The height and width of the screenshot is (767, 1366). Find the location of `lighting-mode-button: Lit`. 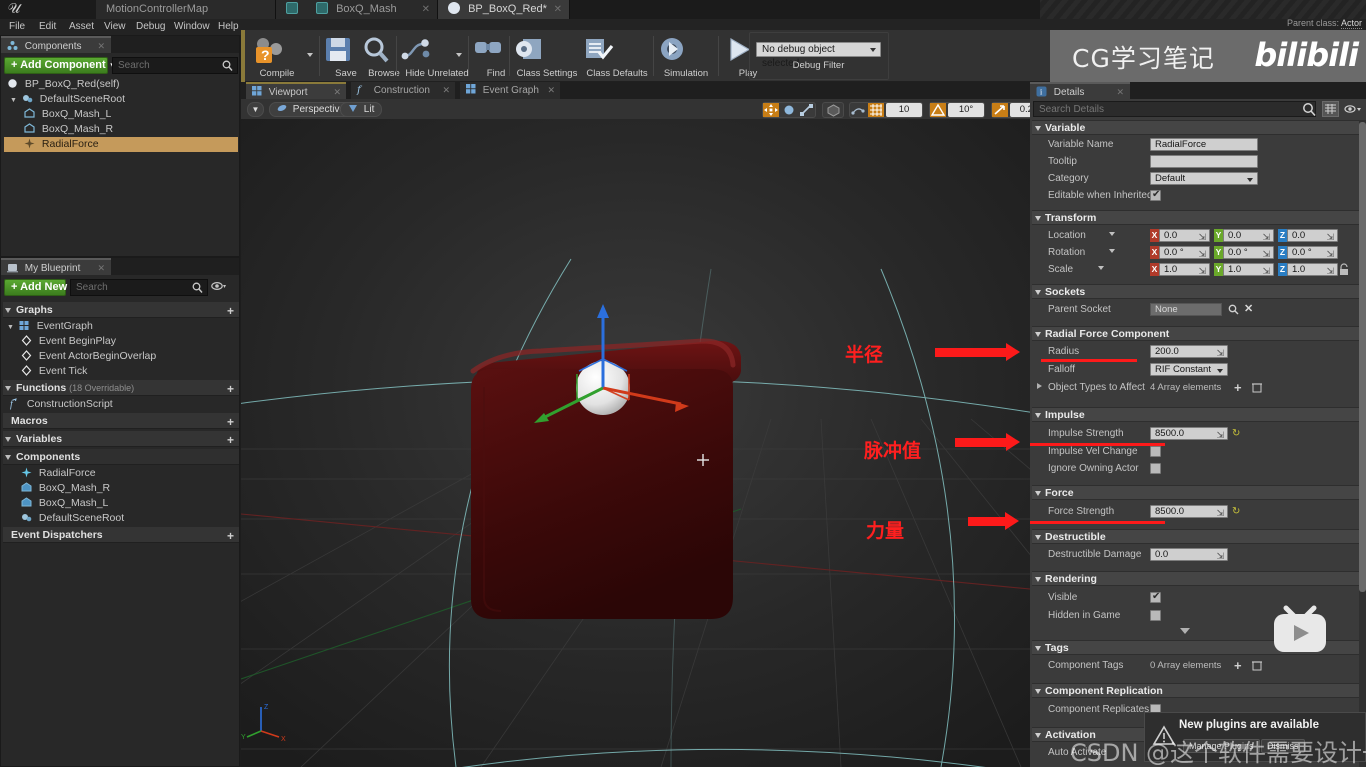

lighting-mode-button: Lit is located at coordinates (361, 109).